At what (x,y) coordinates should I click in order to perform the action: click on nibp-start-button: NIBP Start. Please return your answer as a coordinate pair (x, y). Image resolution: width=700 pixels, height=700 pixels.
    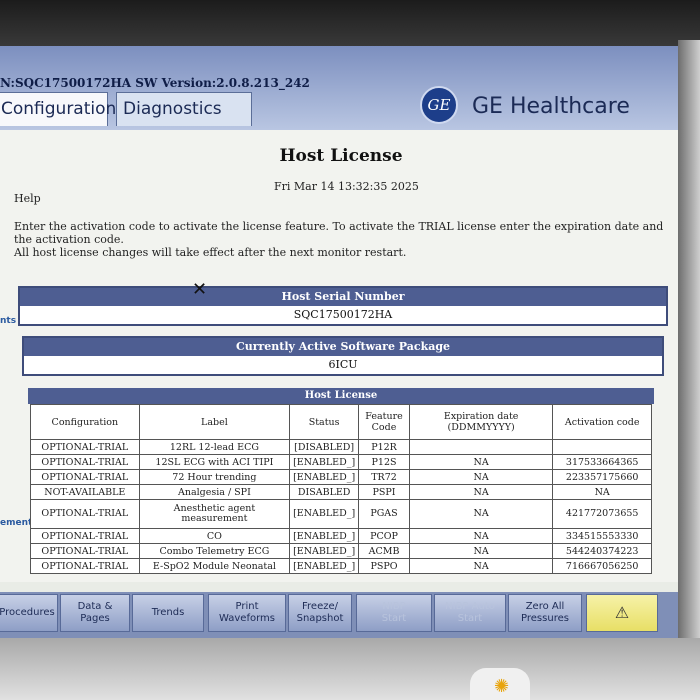
    Looking at the image, I should click on (394, 613).